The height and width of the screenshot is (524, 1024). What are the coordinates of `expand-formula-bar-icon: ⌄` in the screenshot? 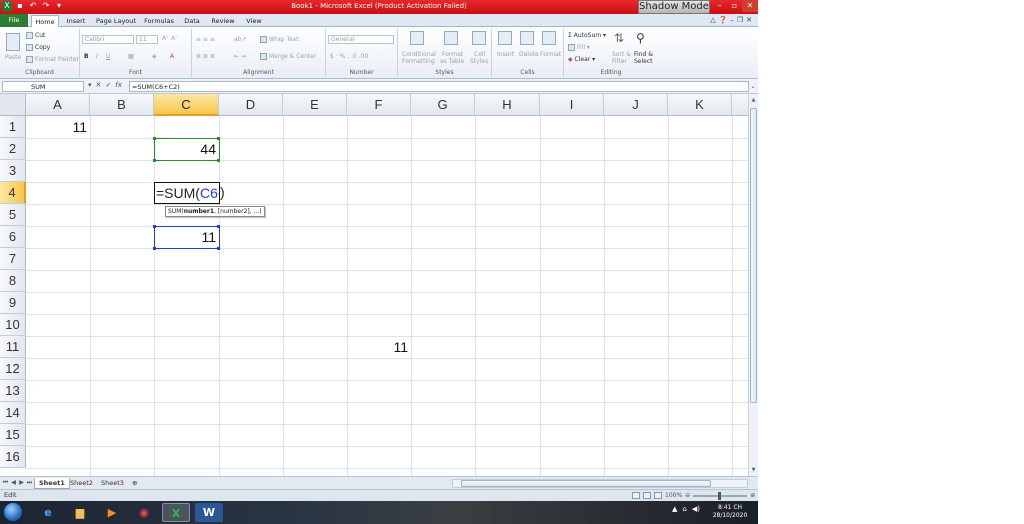 It's located at (753, 86).